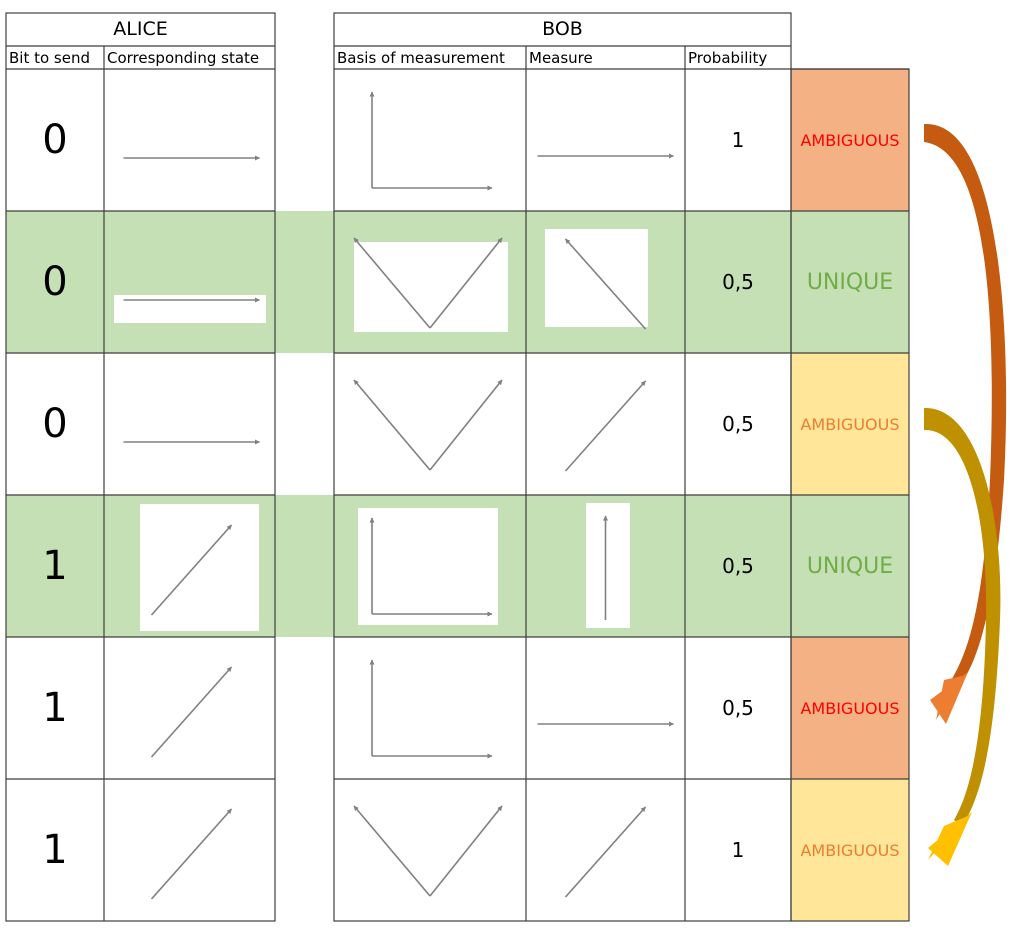 This screenshot has width=1035, height=935. I want to click on curve-arrow-row3-to-row6-head, so click(950, 839).